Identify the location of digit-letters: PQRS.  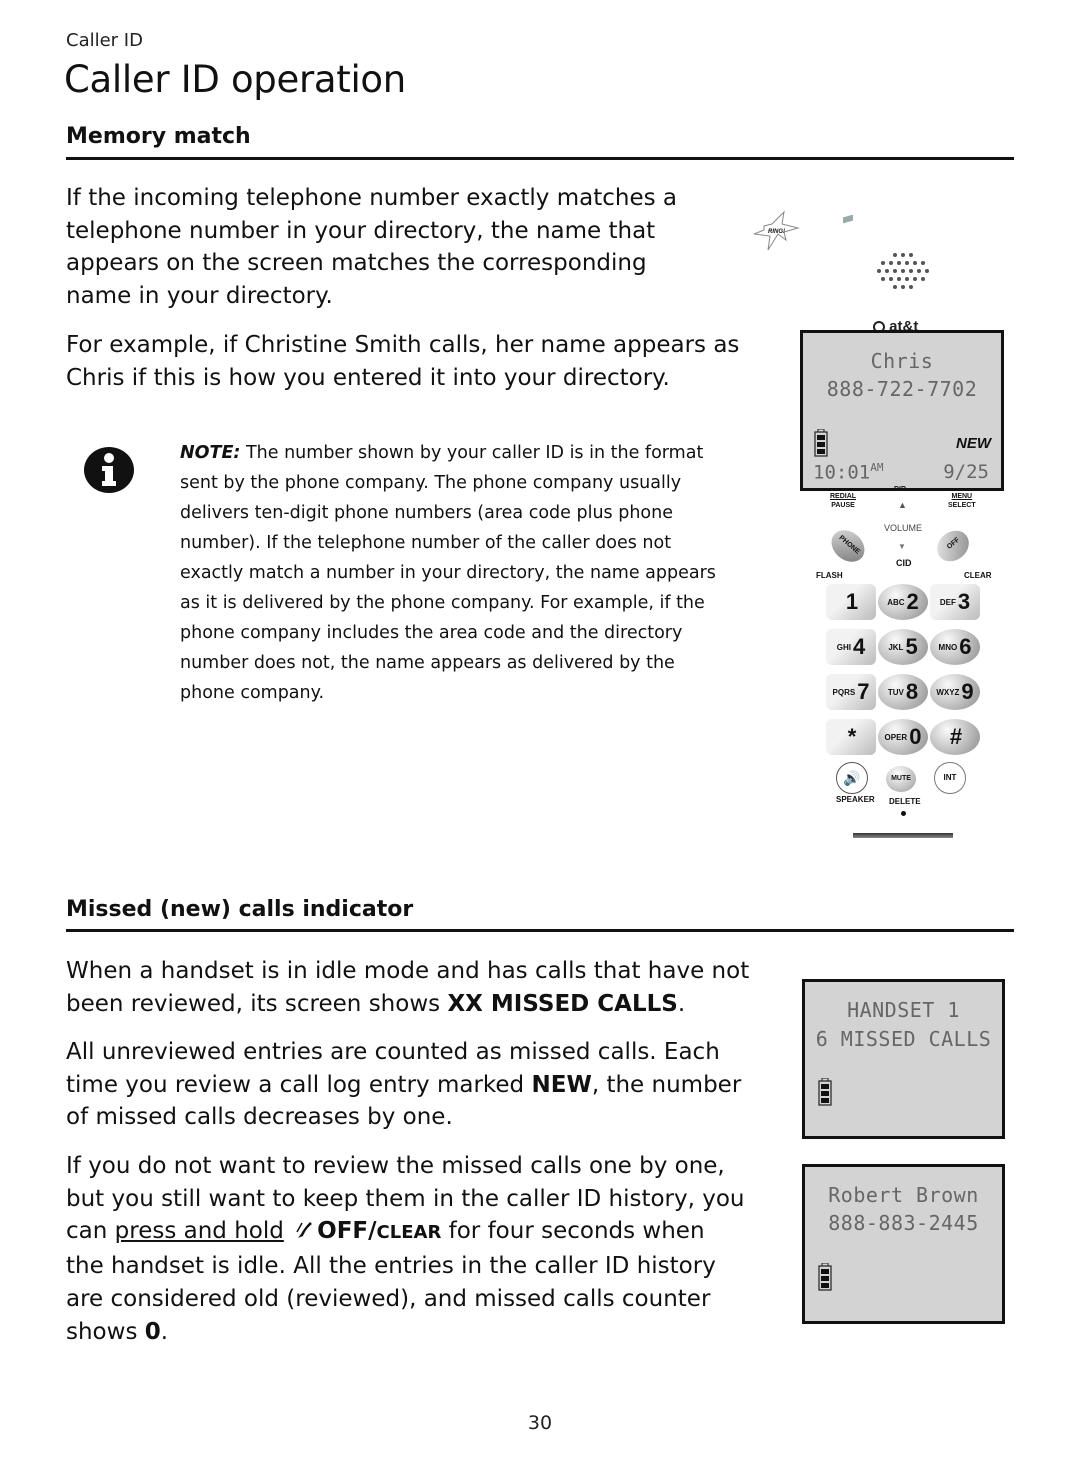
(844, 692).